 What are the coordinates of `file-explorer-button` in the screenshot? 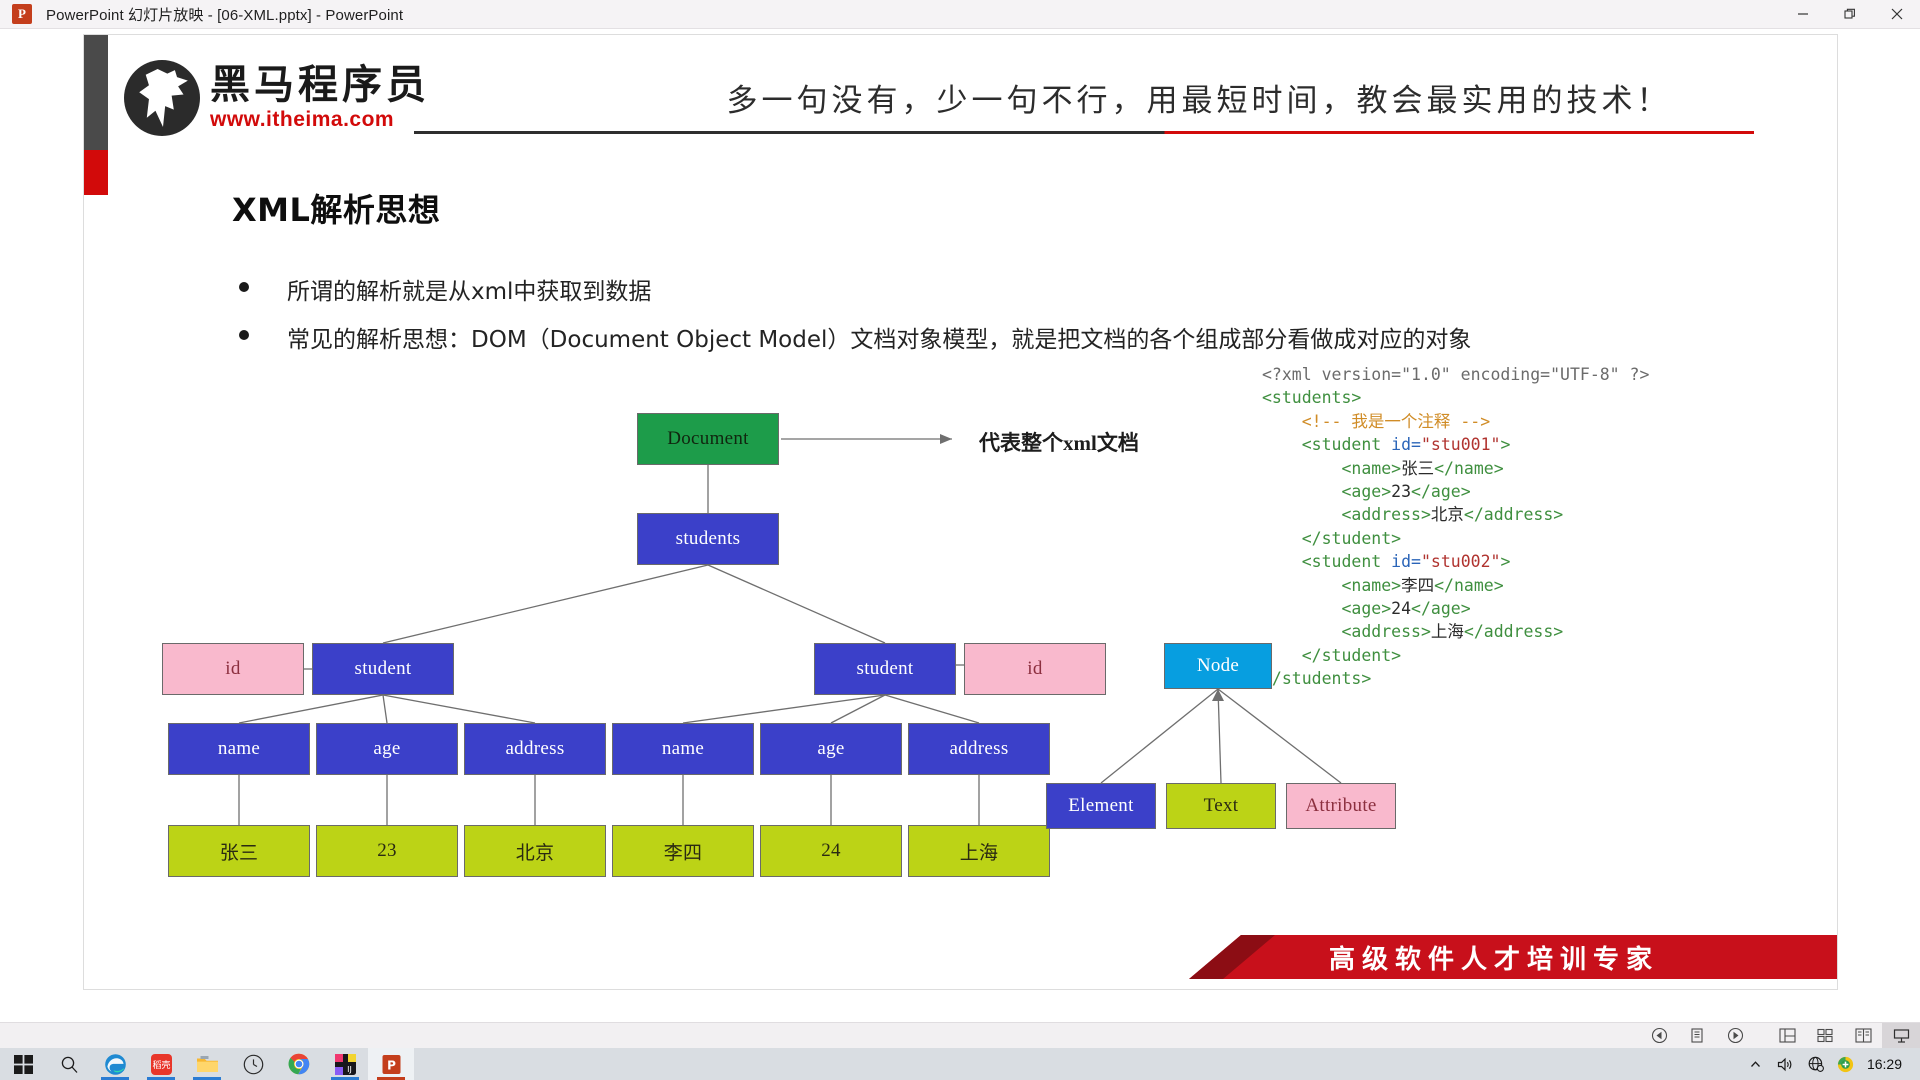 It's located at (207, 1064).